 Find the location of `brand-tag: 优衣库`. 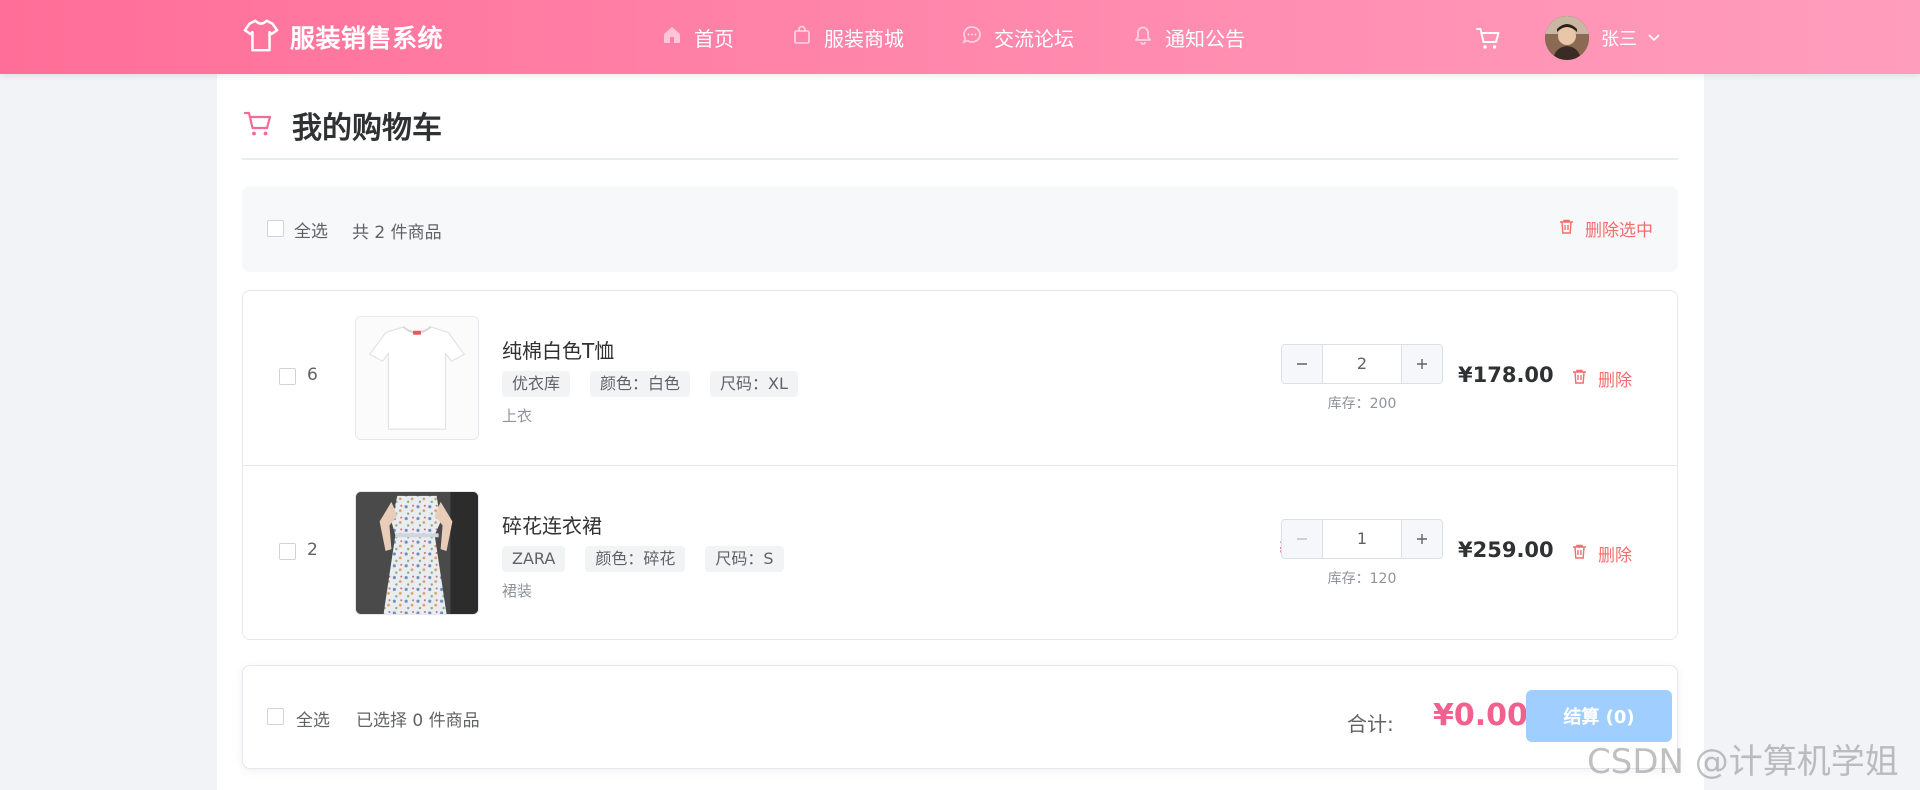

brand-tag: 优衣库 is located at coordinates (536, 384).